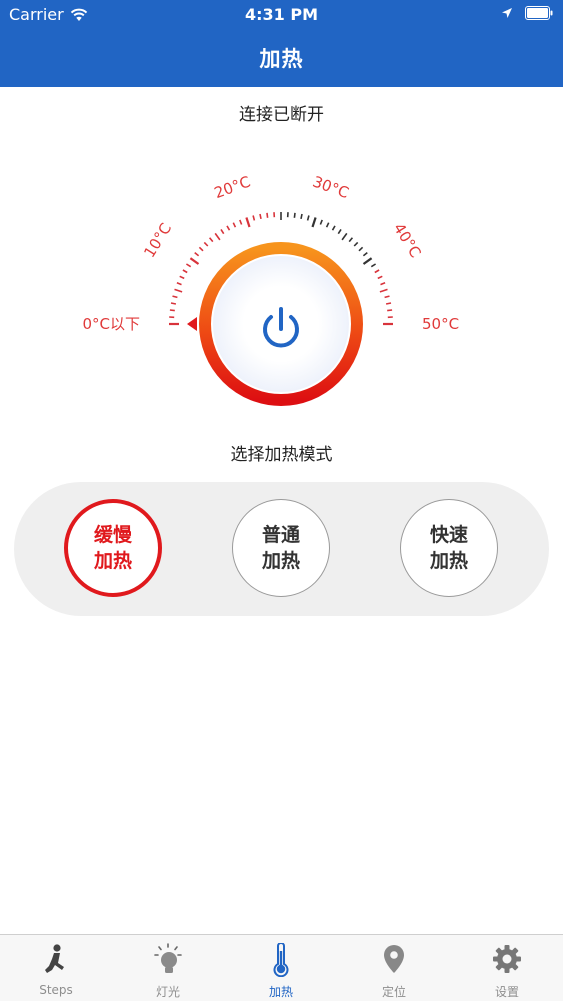  What do you see at coordinates (281, 991) in the screenshot?
I see `tab-label: 加热` at bounding box center [281, 991].